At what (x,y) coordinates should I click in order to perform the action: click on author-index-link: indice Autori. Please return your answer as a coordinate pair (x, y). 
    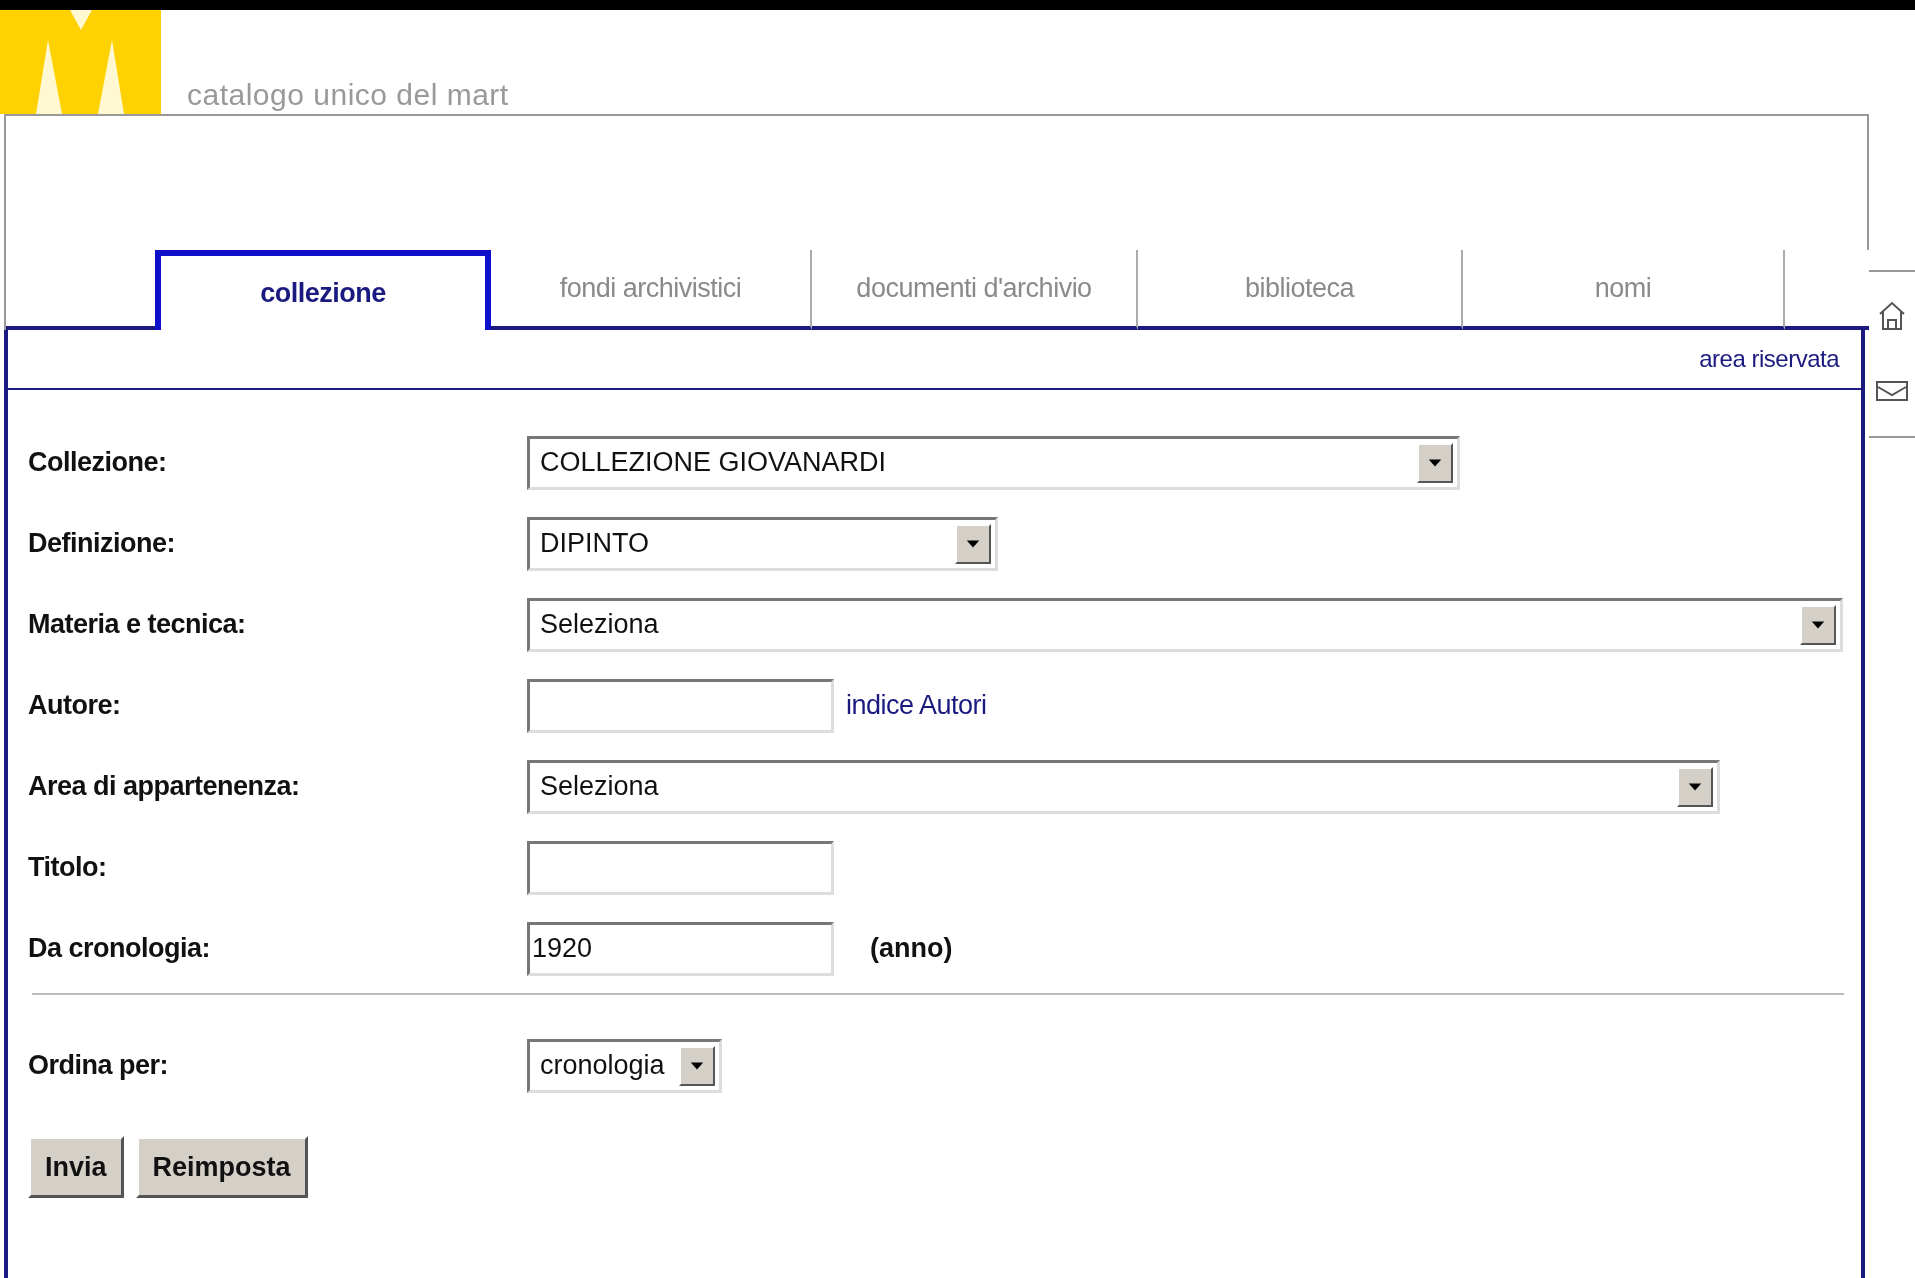
    Looking at the image, I should click on (916, 705).